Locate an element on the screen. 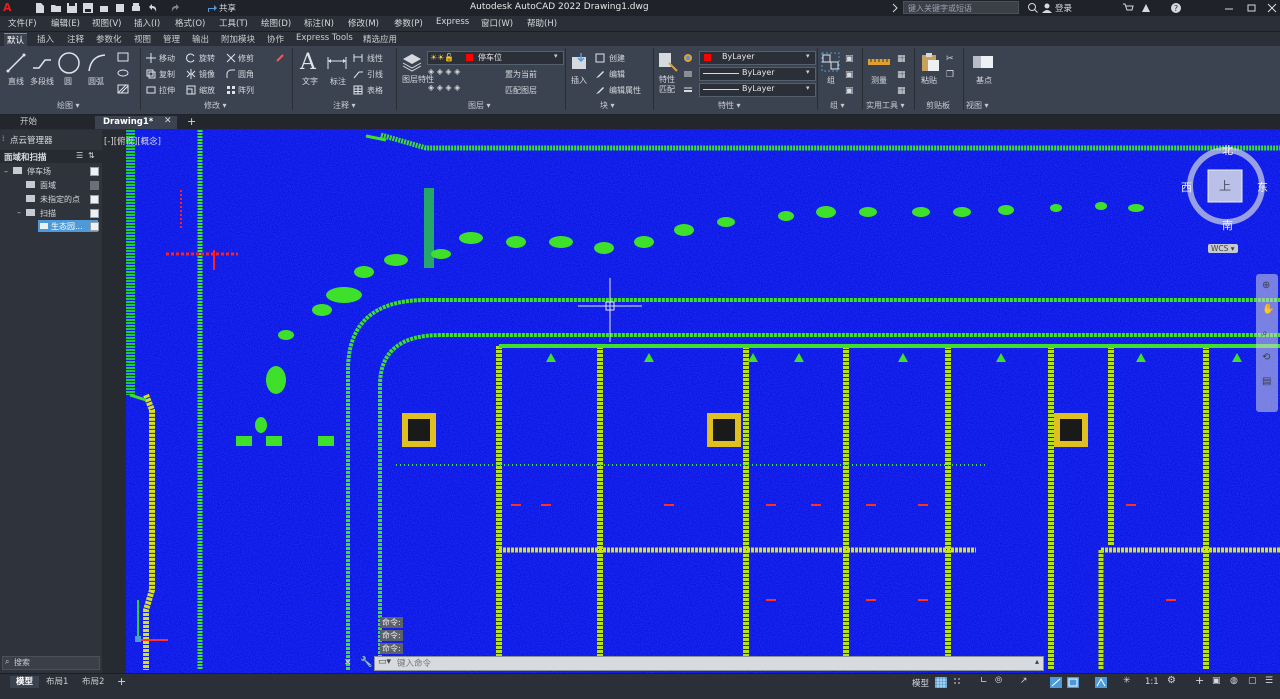  tree-item-unassigned-checkbox is located at coordinates (94, 199).